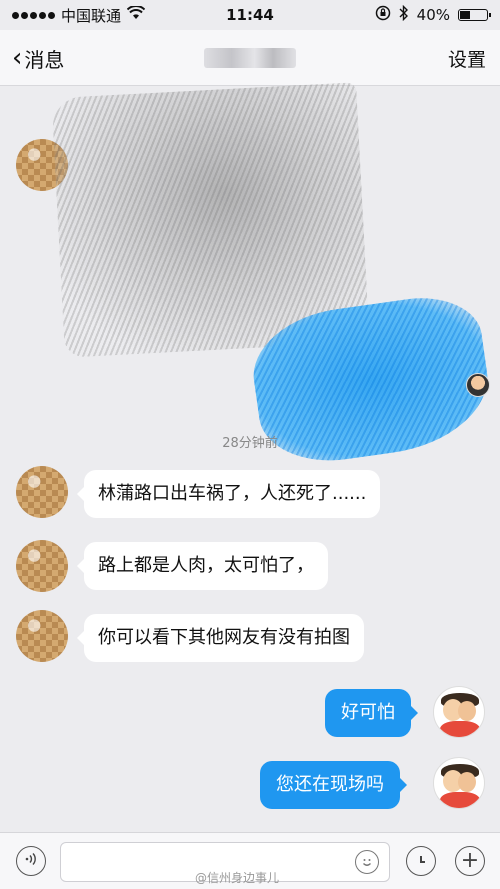 Image resolution: width=500 pixels, height=889 pixels. What do you see at coordinates (220, 638) in the screenshot?
I see `incoming-message-bubble: 你可以看下其他网友有没有拍图` at bounding box center [220, 638].